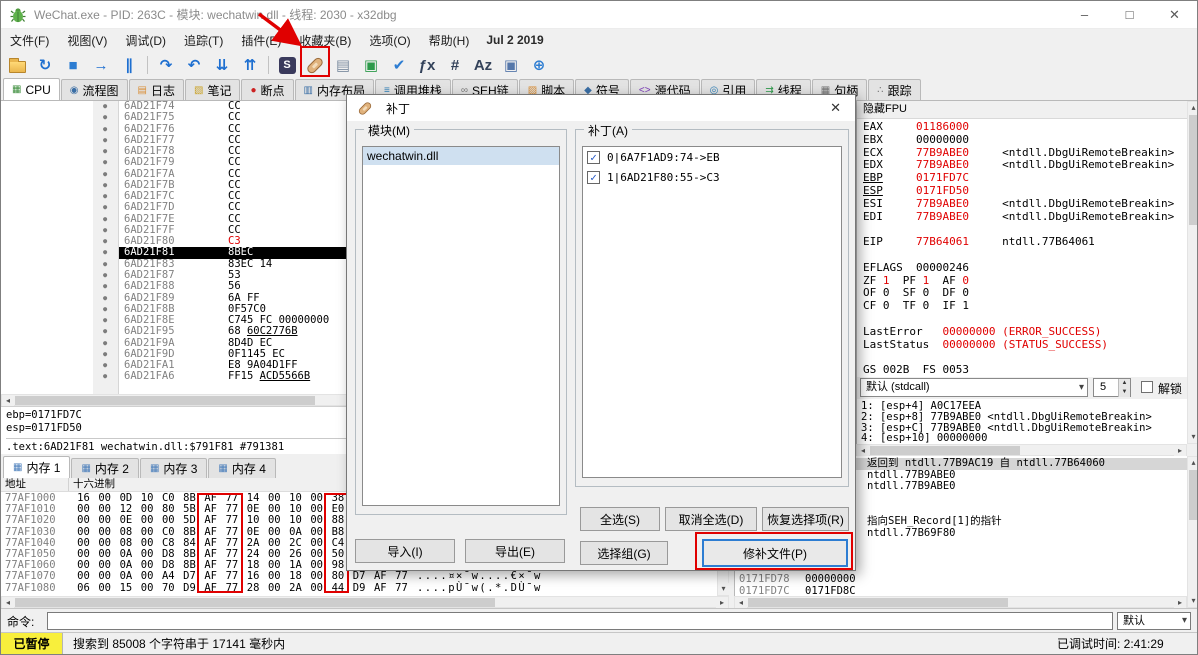 The height and width of the screenshot is (655, 1198). What do you see at coordinates (775, 553) in the screenshot?
I see `patch-file-button: 修补文件(P)` at bounding box center [775, 553].